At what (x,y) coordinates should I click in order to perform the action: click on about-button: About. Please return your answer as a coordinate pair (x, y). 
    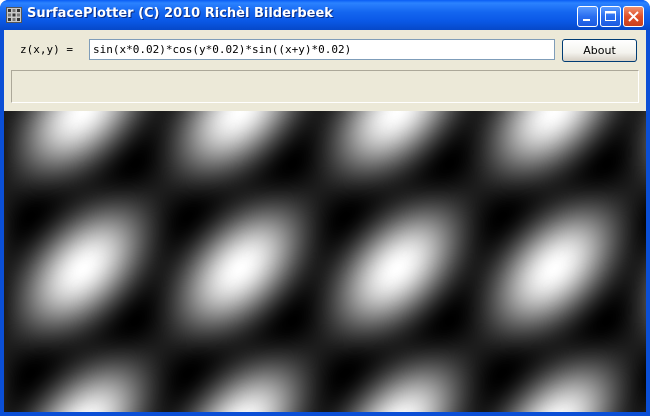
    Looking at the image, I should click on (599, 50).